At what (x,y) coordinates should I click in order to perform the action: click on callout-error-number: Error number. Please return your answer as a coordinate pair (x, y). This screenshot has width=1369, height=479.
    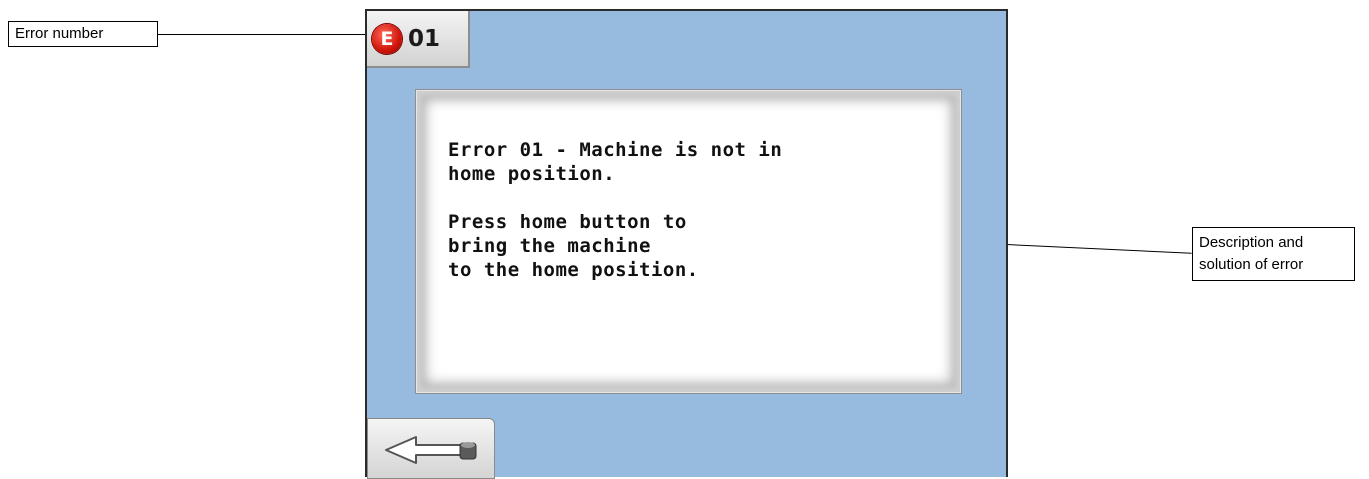
    Looking at the image, I should click on (83, 34).